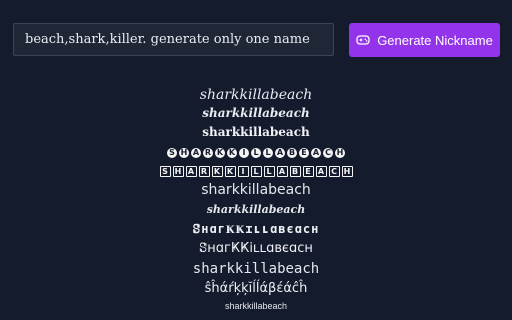 This screenshot has width=512, height=320. I want to click on nickname-italic-serif: sharkkillabeach, so click(256, 95).